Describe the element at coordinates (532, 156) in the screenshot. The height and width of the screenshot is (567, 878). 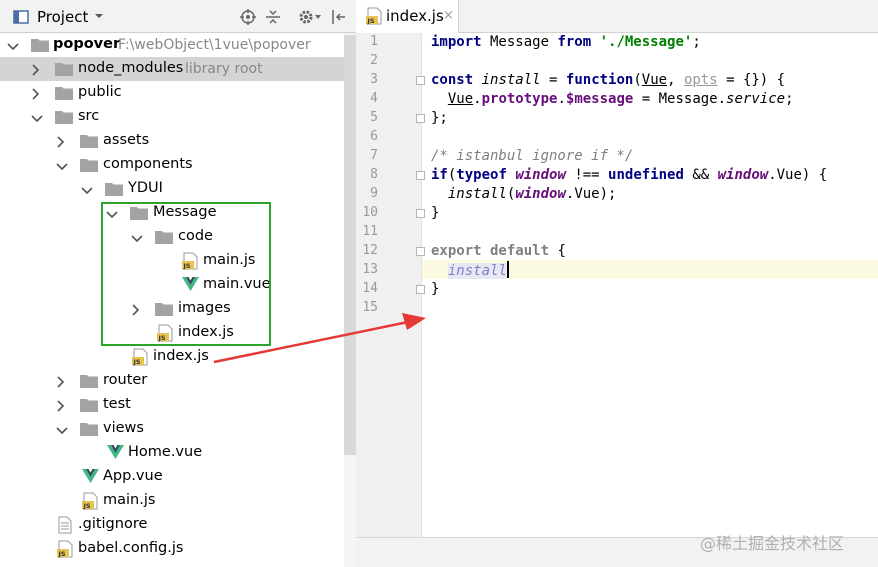
I see `code-line-7: /* istanbul ignore if */` at that location.